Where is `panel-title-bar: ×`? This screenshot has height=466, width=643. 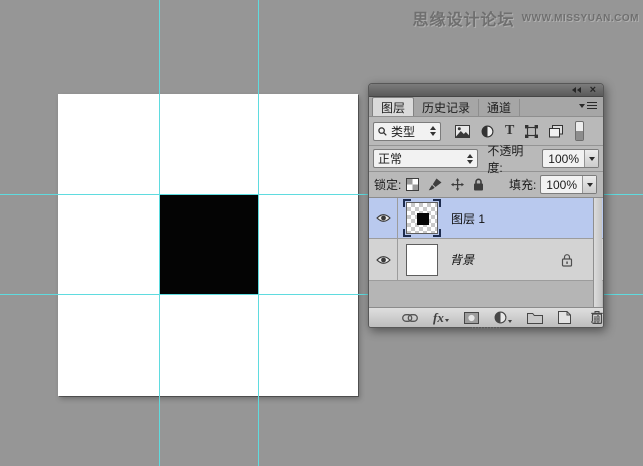
panel-title-bar: × is located at coordinates (486, 90).